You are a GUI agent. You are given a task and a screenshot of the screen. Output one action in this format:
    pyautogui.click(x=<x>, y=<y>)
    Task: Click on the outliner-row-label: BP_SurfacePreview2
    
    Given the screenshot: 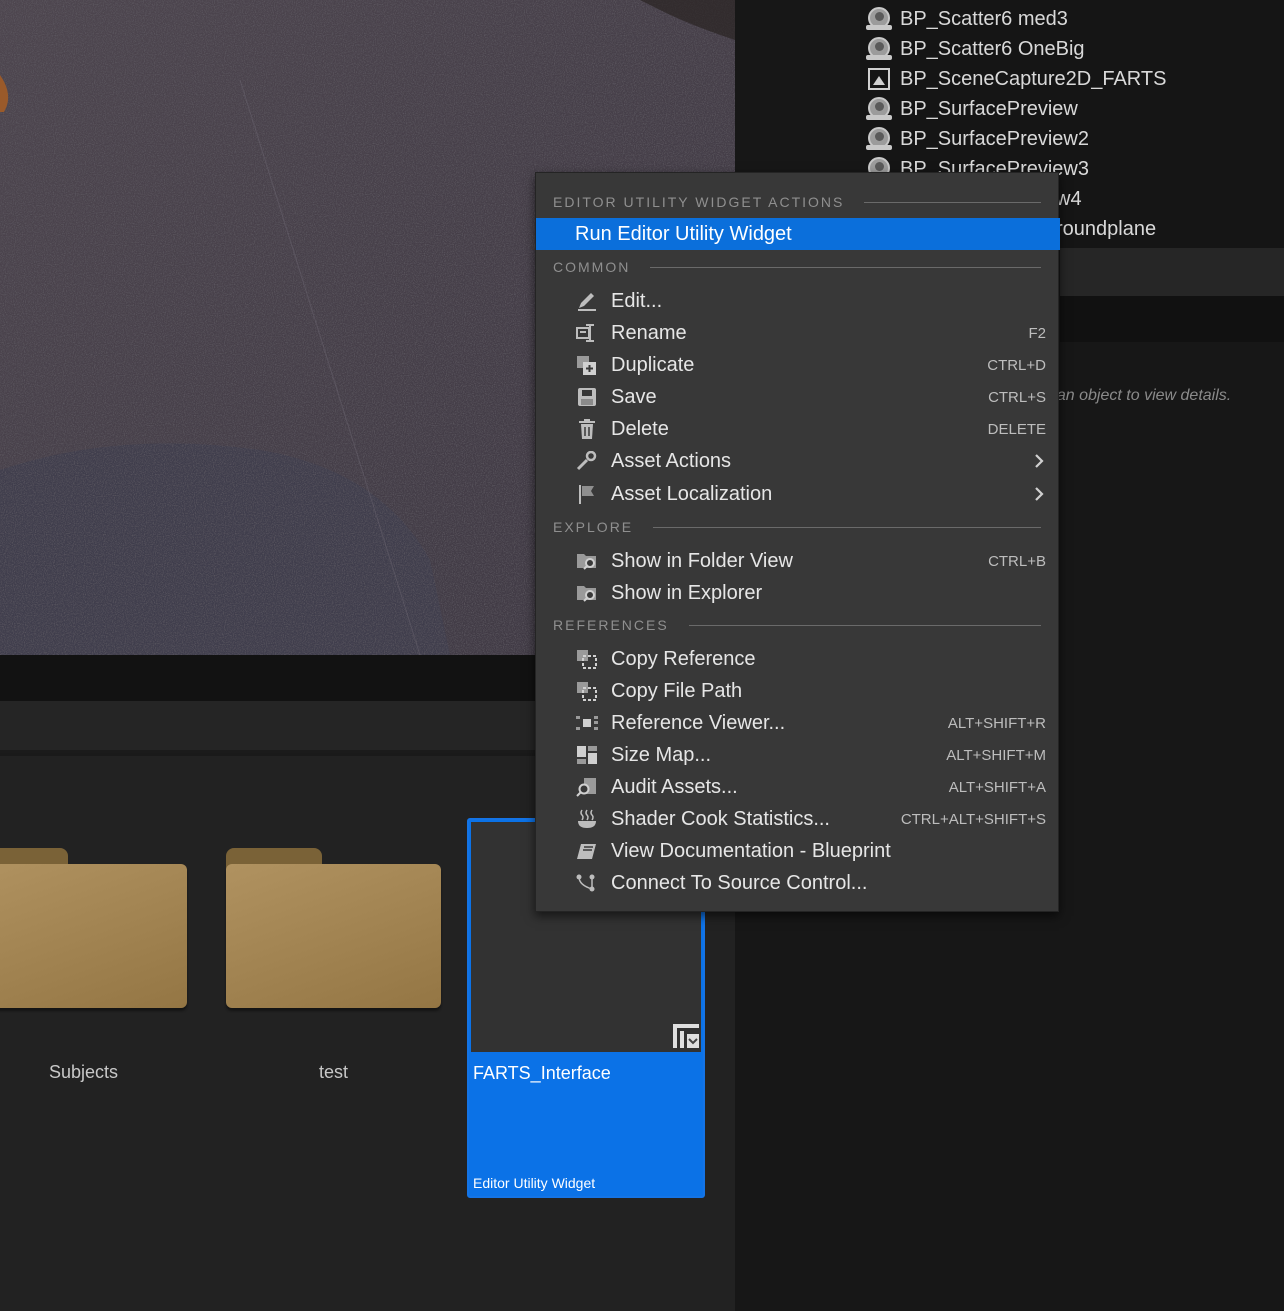 What is the action you would take?
    pyautogui.click(x=994, y=138)
    